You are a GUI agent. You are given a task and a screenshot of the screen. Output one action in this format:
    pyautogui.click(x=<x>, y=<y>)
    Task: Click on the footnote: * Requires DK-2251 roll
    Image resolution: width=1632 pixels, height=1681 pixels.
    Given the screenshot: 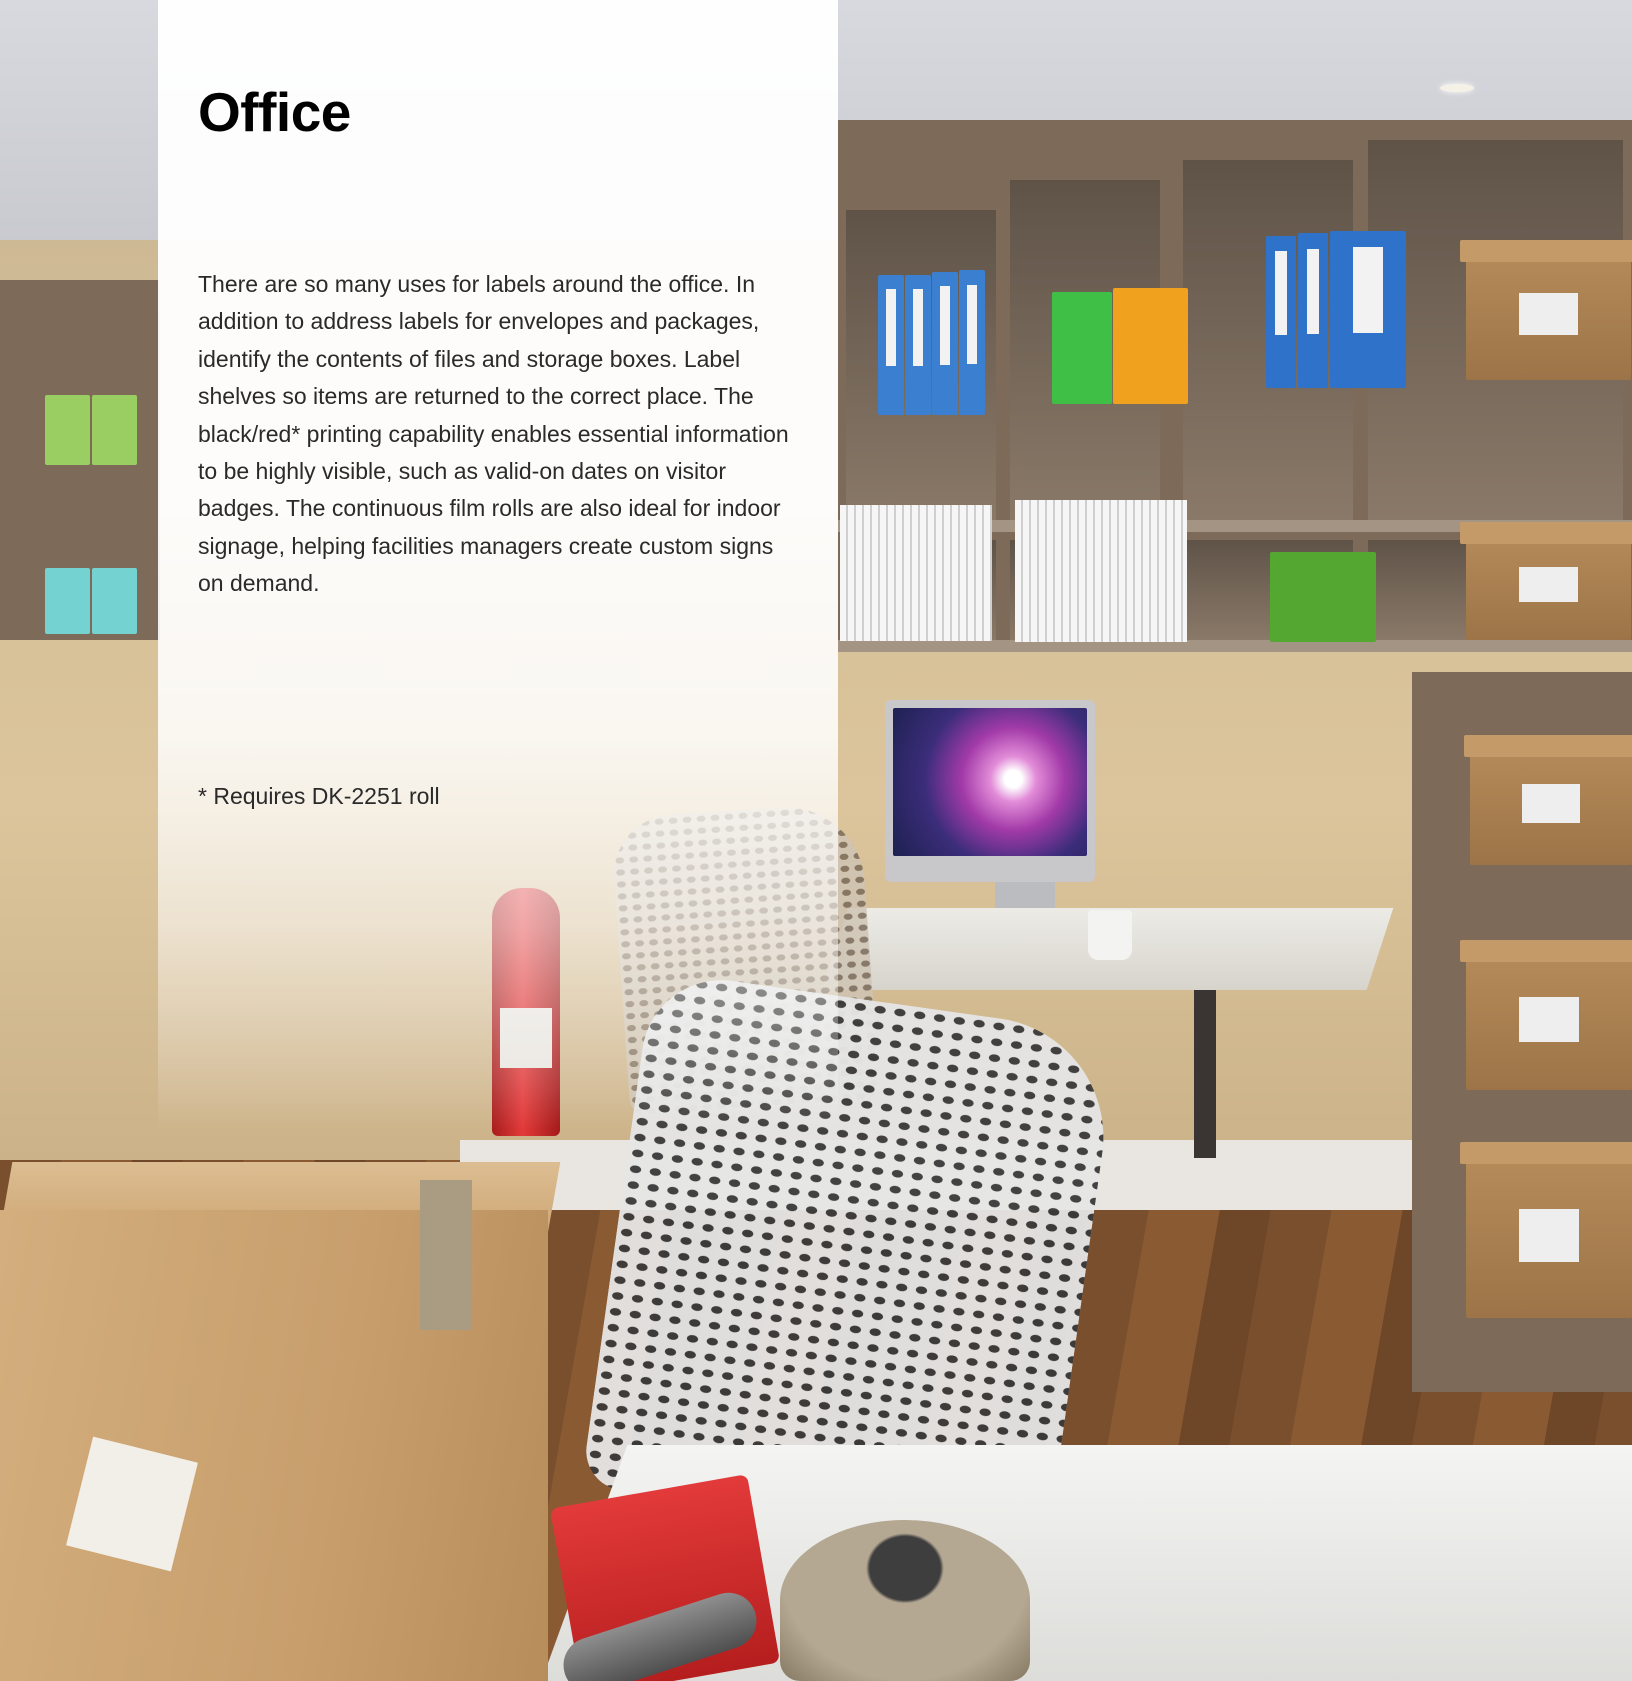 What is the action you would take?
    pyautogui.click(x=319, y=796)
    